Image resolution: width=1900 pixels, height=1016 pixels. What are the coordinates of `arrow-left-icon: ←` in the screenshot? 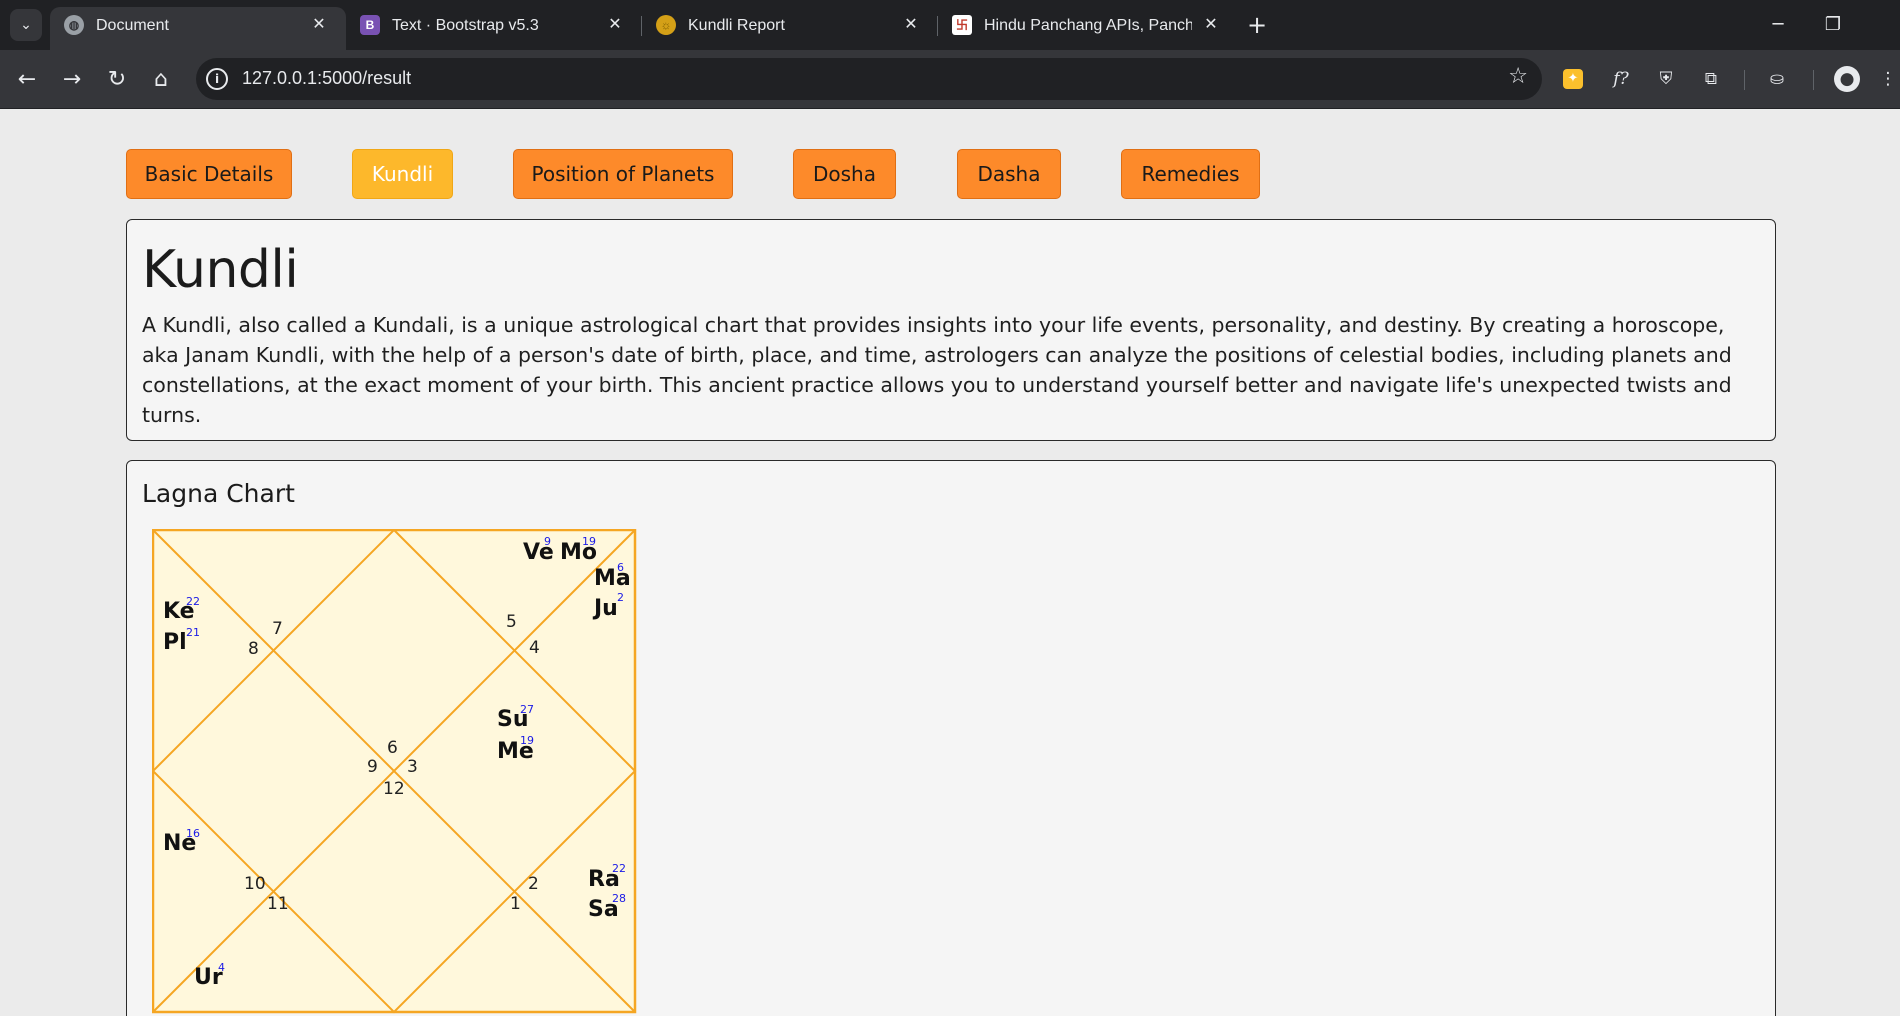 It's located at (27, 79).